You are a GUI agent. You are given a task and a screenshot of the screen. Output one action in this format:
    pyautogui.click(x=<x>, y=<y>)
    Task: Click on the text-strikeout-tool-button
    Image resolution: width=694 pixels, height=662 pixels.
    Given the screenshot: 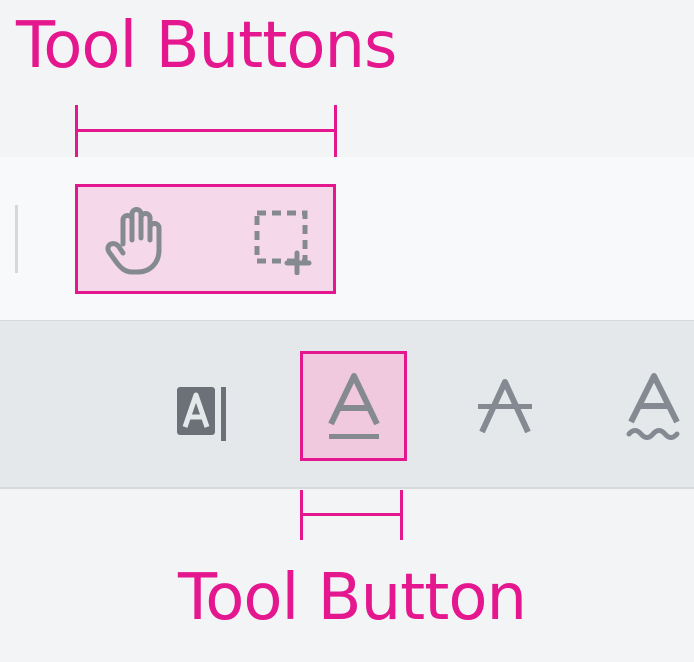 What is the action you would take?
    pyautogui.click(x=505, y=406)
    